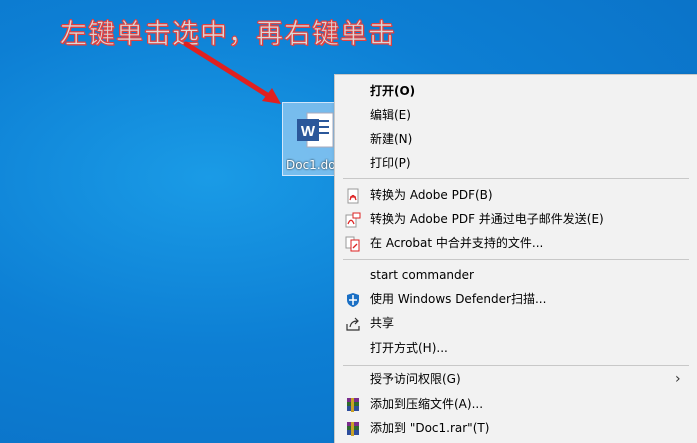  Describe the element at coordinates (516, 379) in the screenshot. I see `menu-item-grant-access: 授予访问权限(G) ›` at that location.